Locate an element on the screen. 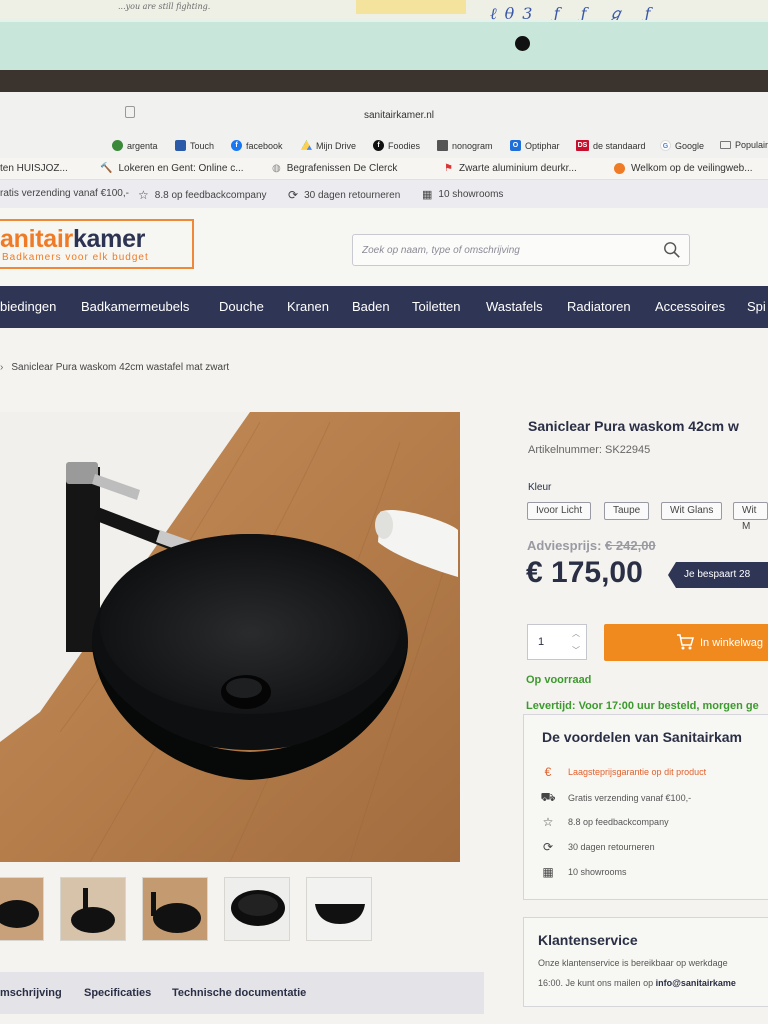  search-icon is located at coordinates (672, 250).